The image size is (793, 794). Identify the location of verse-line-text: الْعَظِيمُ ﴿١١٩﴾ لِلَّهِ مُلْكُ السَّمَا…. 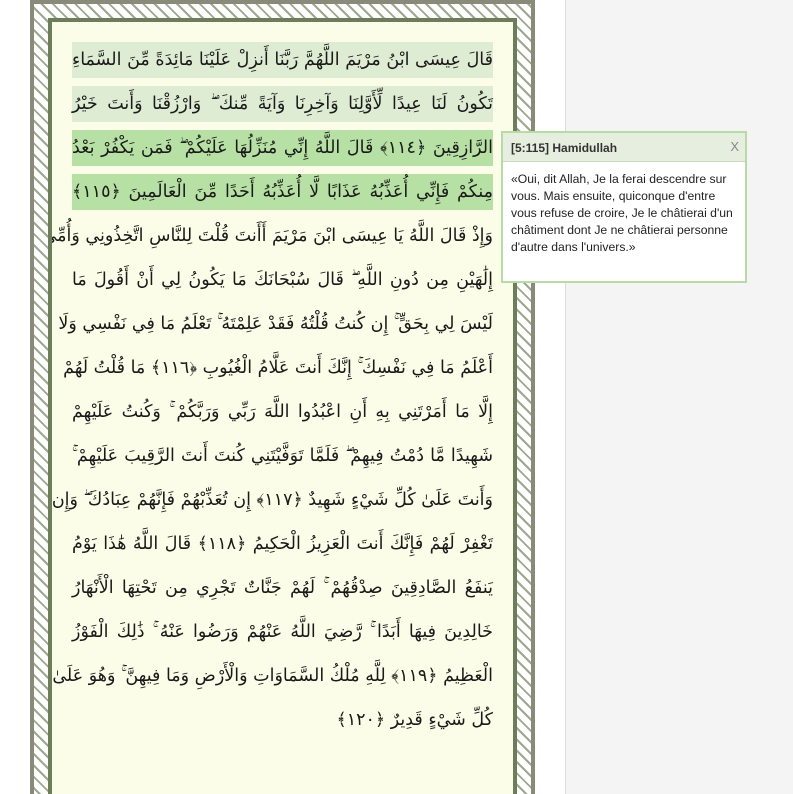
(272, 676).